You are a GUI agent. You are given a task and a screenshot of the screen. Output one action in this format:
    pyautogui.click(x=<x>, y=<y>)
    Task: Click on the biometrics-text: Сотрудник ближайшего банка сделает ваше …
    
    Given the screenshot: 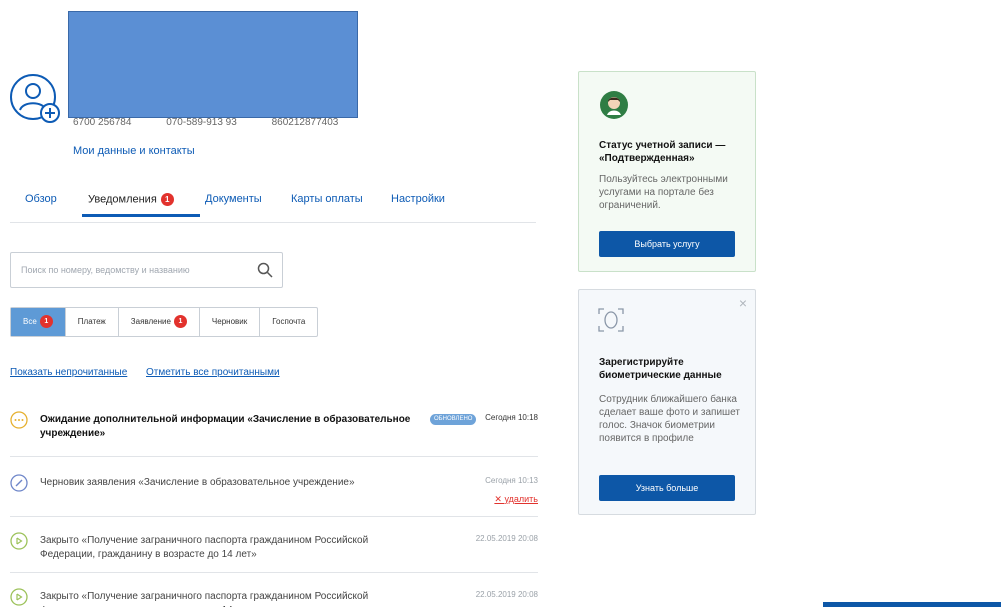 What is the action you would take?
    pyautogui.click(x=669, y=419)
    